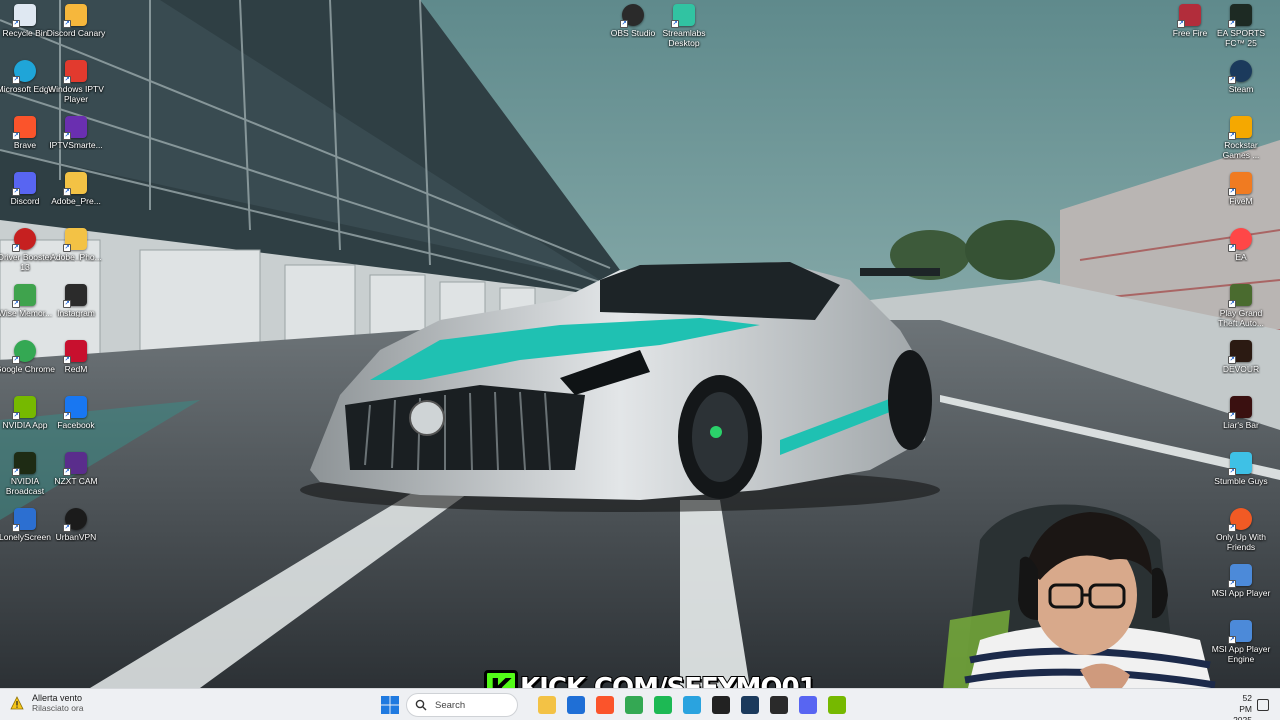  Describe the element at coordinates (76, 422) in the screenshot. I see `desktop-shortcut-facebook: ↗ Facebook` at that location.